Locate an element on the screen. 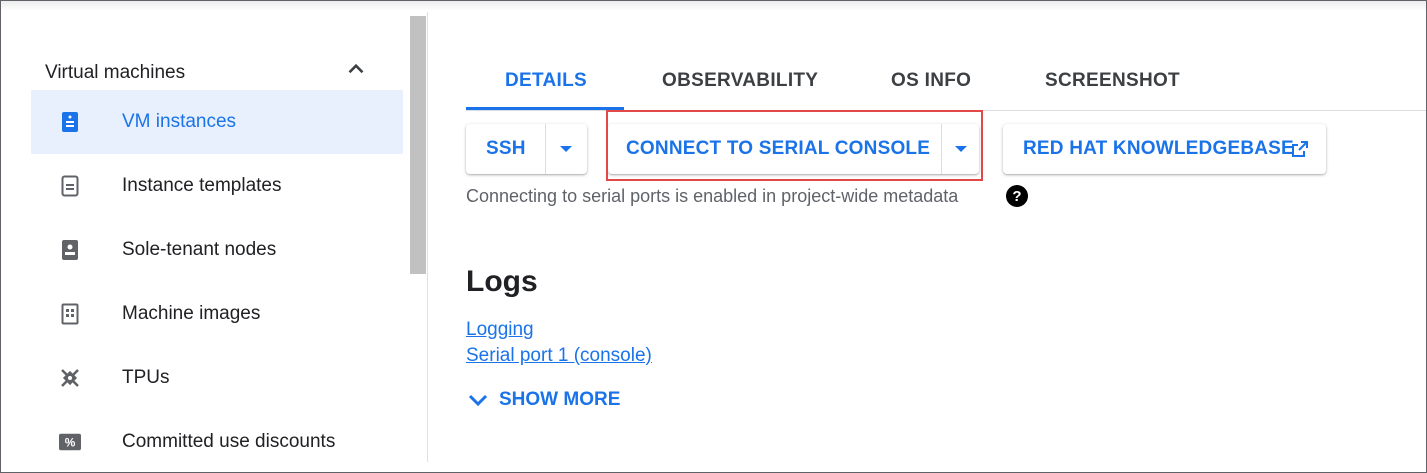 The height and width of the screenshot is (473, 1427). sidebar-group-label: Virtual machines is located at coordinates (115, 72).